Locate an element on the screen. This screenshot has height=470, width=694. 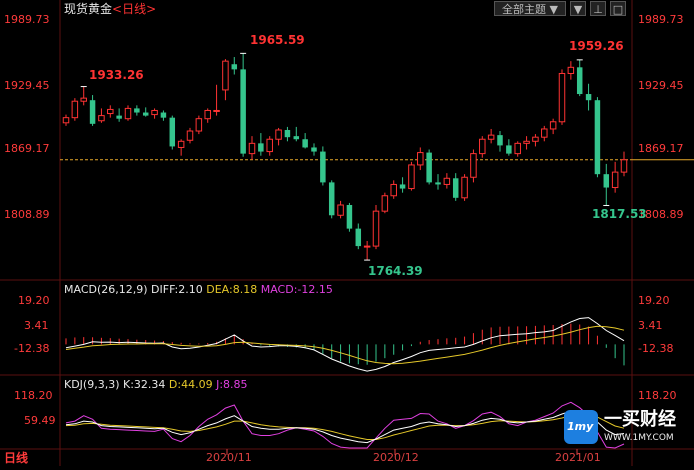
macd-axis-left-1: 3.41 is located at coordinates (36, 325).